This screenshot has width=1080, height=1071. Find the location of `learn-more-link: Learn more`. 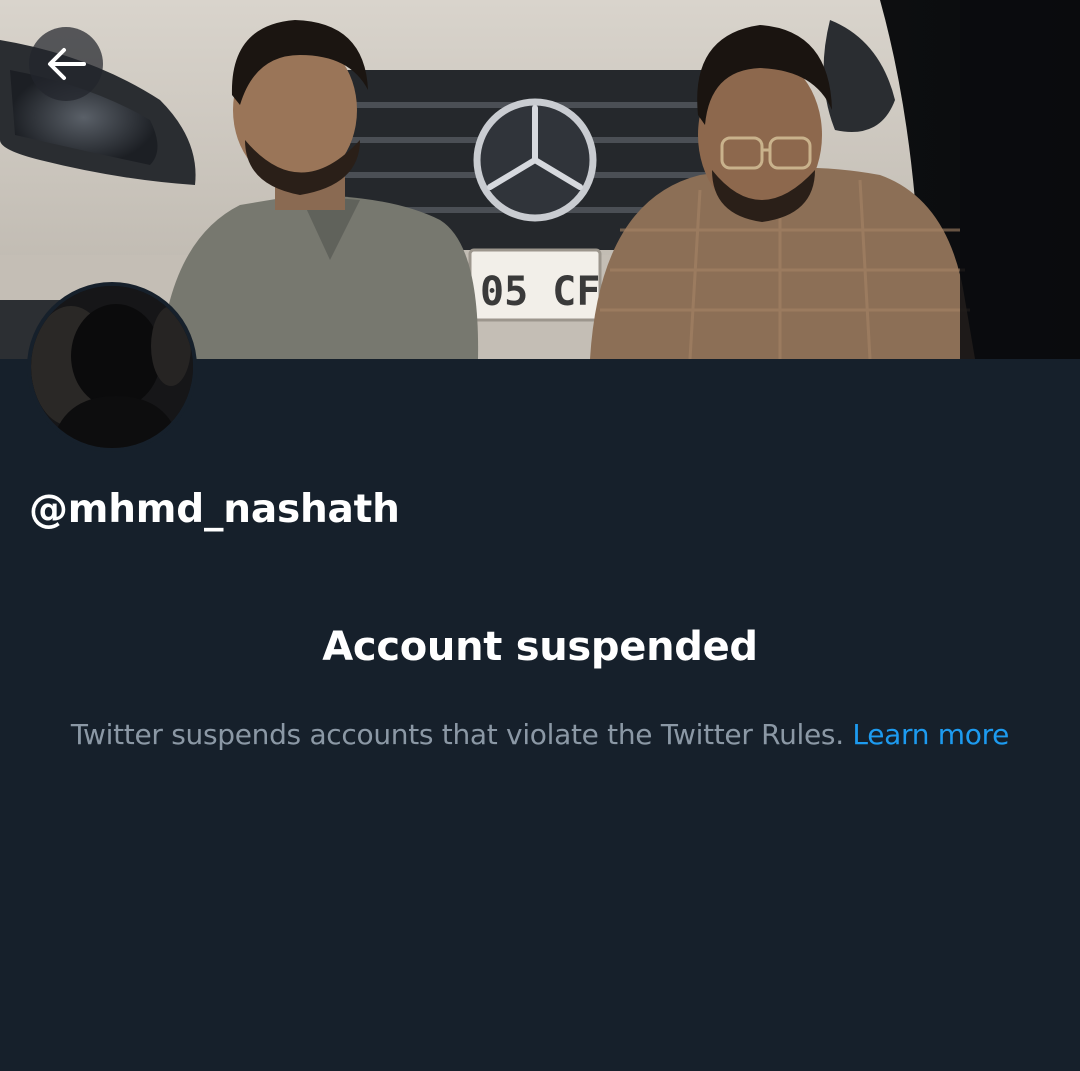

learn-more-link: Learn more is located at coordinates (930, 734).